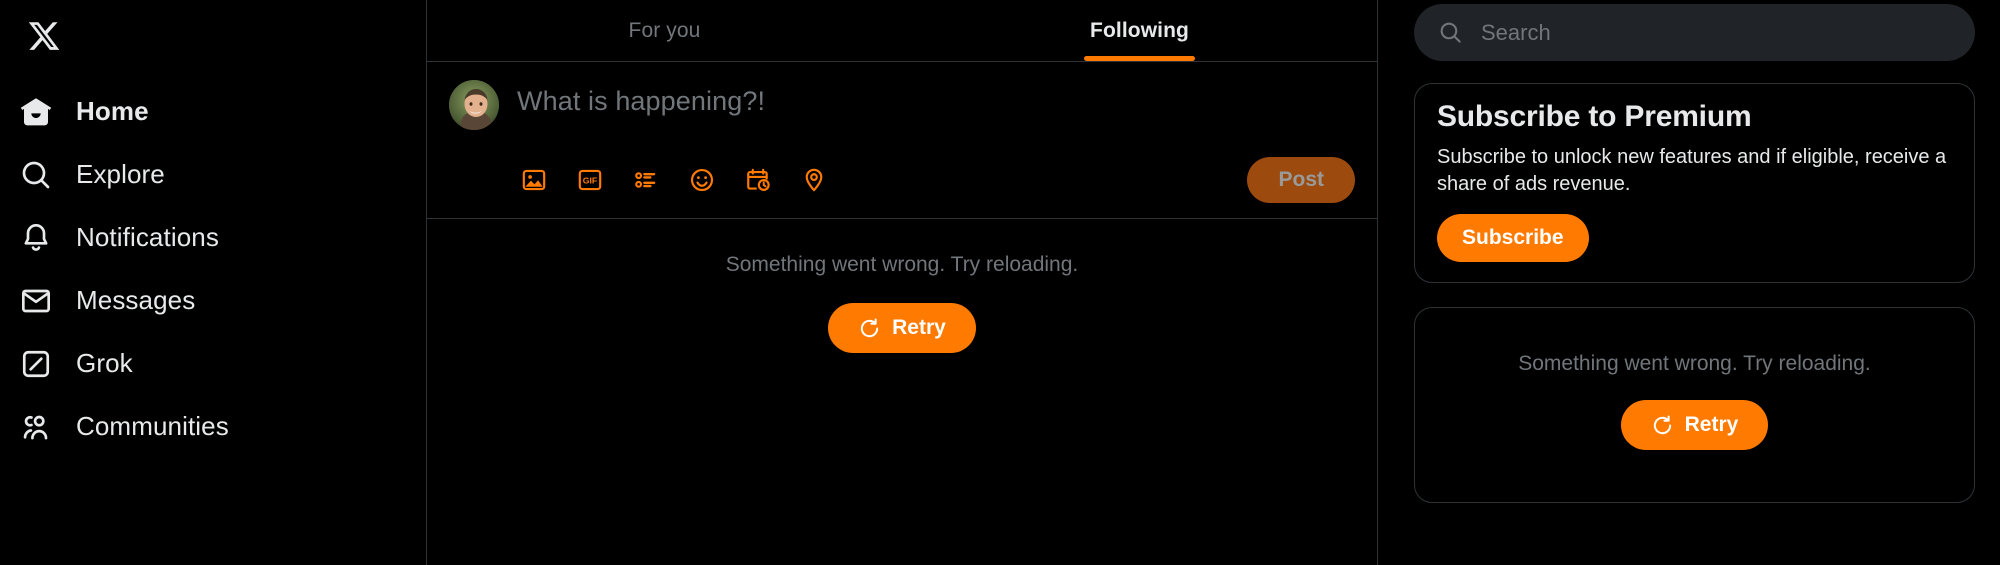 The image size is (2000, 565). What do you see at coordinates (36, 112) in the screenshot?
I see `home-icon` at bounding box center [36, 112].